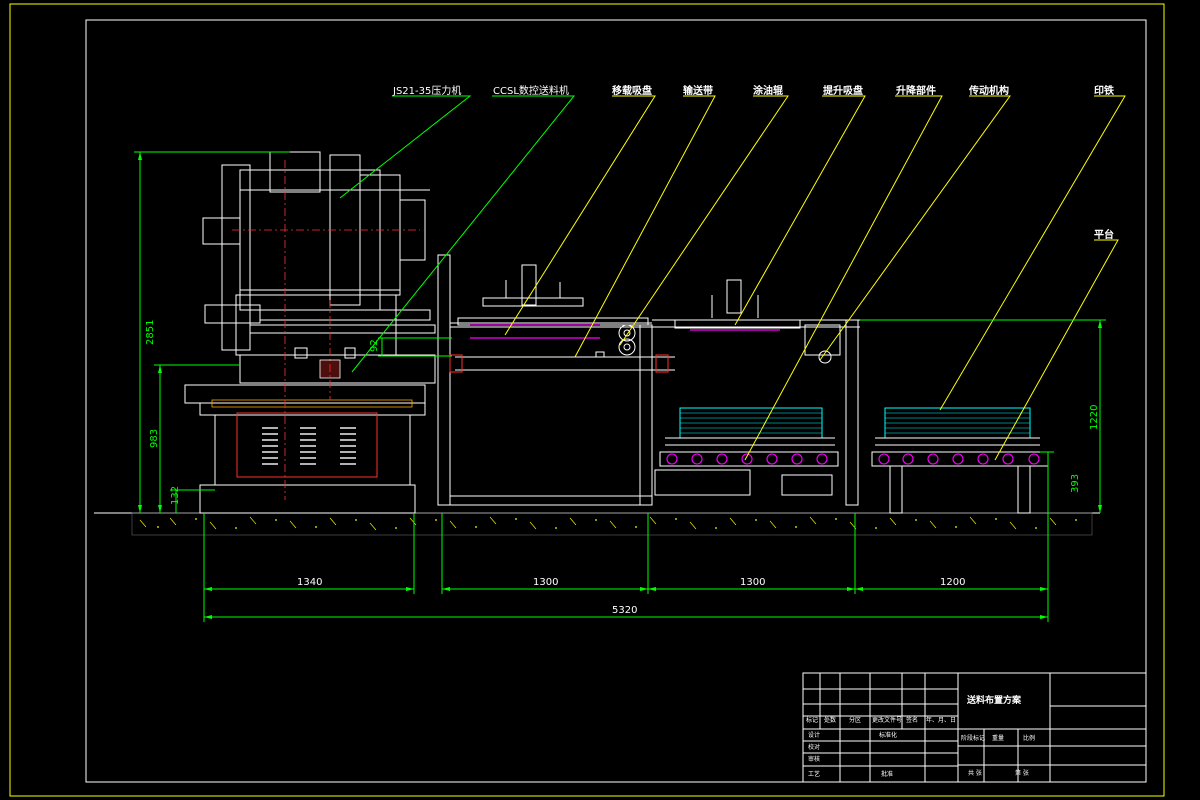  What do you see at coordinates (374, 345) in the screenshot?
I see `dim-feed-offset: 92` at bounding box center [374, 345].